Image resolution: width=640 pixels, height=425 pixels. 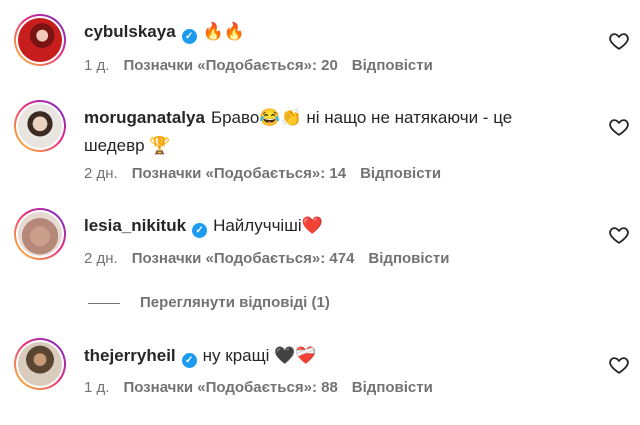 I want to click on comment-text: Найлуччіші❤️, so click(x=268, y=225).